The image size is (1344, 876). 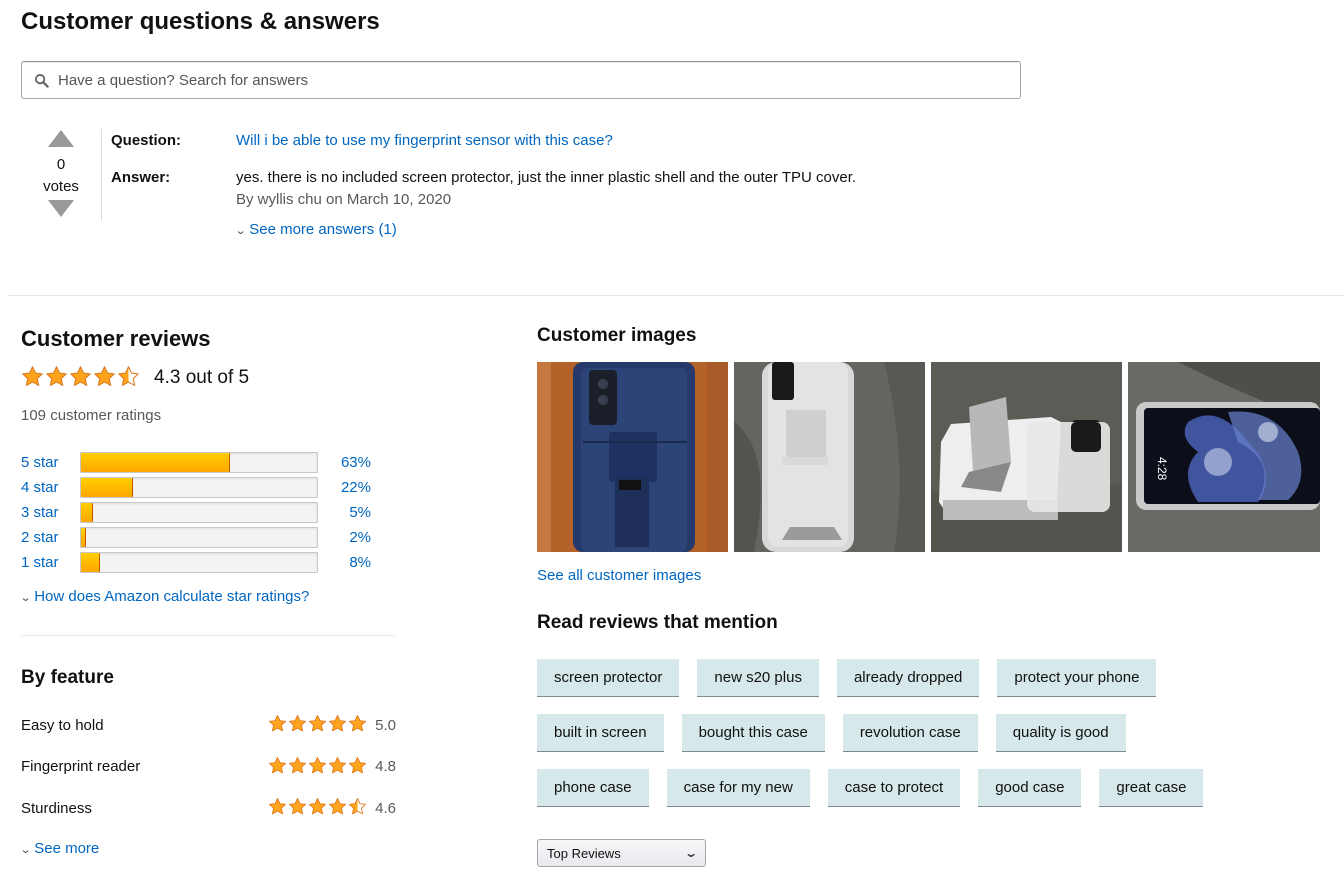 I want to click on mention-chip: bought this case, so click(x=753, y=733).